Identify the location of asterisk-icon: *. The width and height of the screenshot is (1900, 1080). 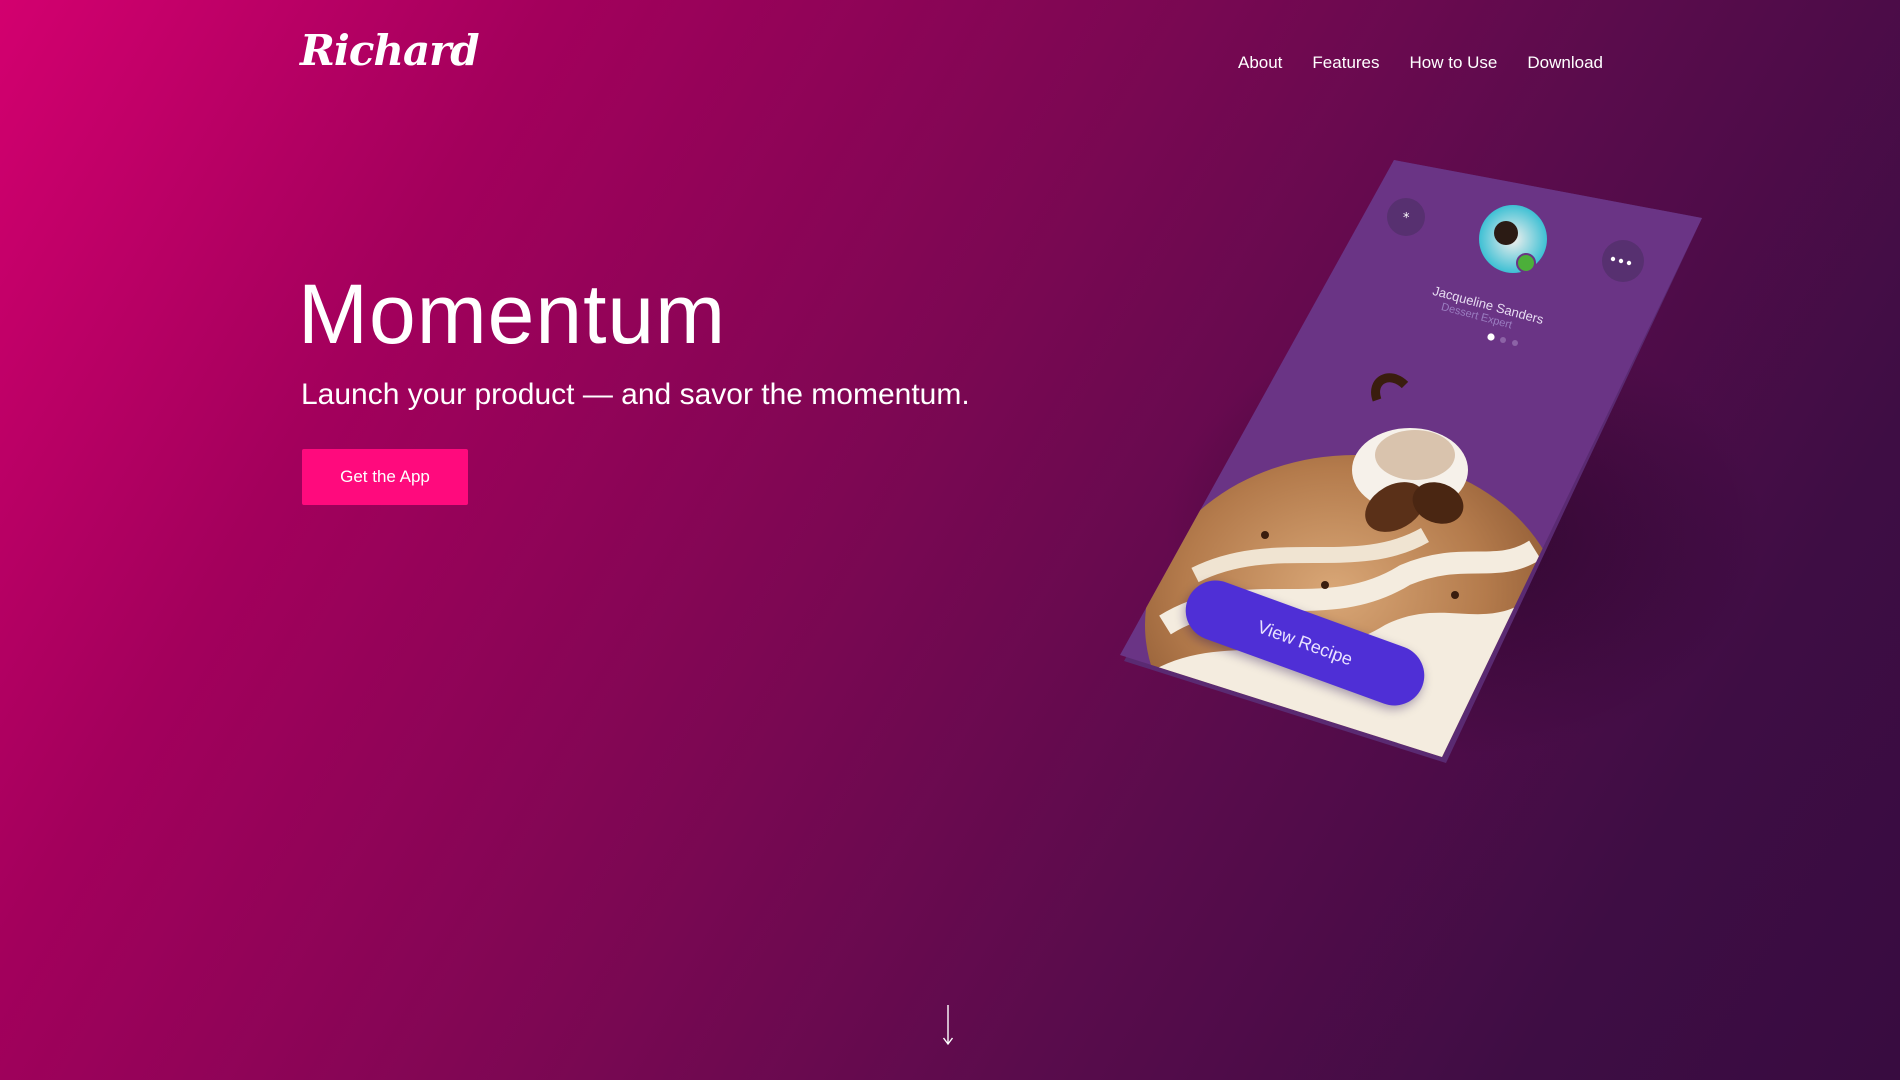
(1406, 218).